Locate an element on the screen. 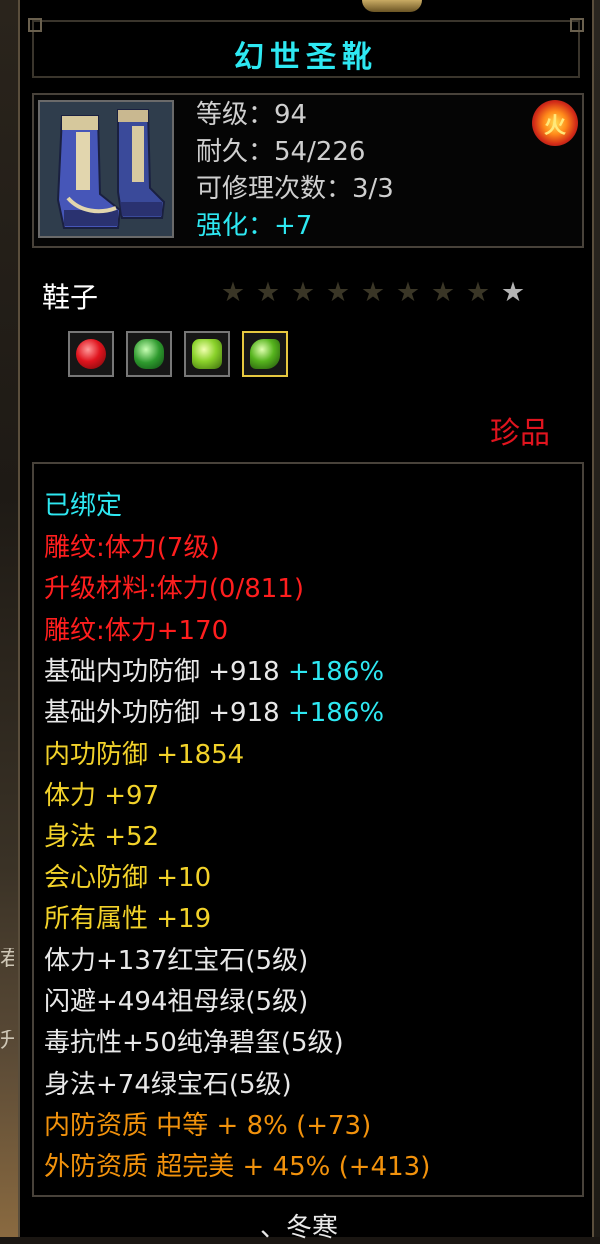 The width and height of the screenshot is (600, 1244). star-rating: ★ ★ ★ ★ ★ ★ ★ ★ ★ is located at coordinates (373, 293).